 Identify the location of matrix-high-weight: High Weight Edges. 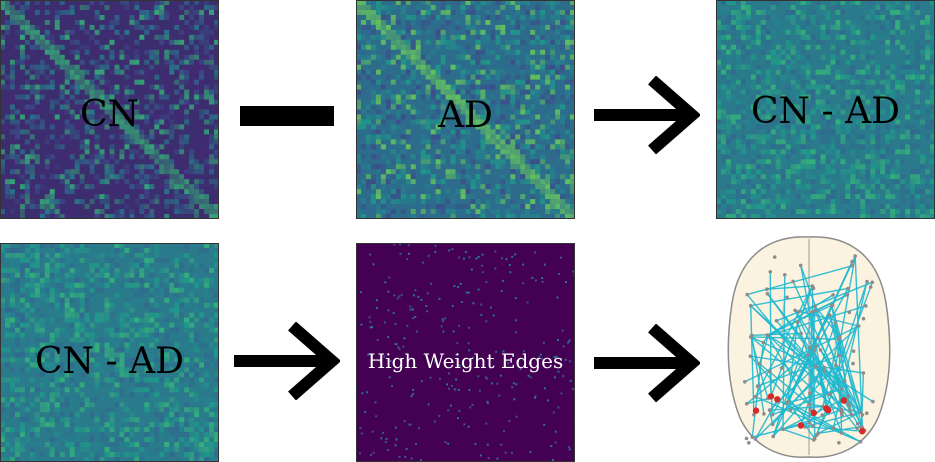
(465, 352).